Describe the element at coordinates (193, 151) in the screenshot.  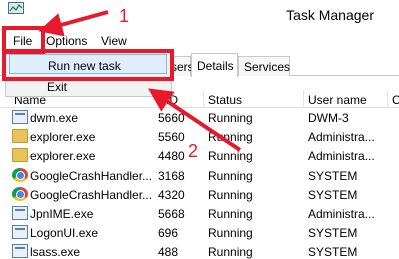
I see `step-2-label: 2` at that location.